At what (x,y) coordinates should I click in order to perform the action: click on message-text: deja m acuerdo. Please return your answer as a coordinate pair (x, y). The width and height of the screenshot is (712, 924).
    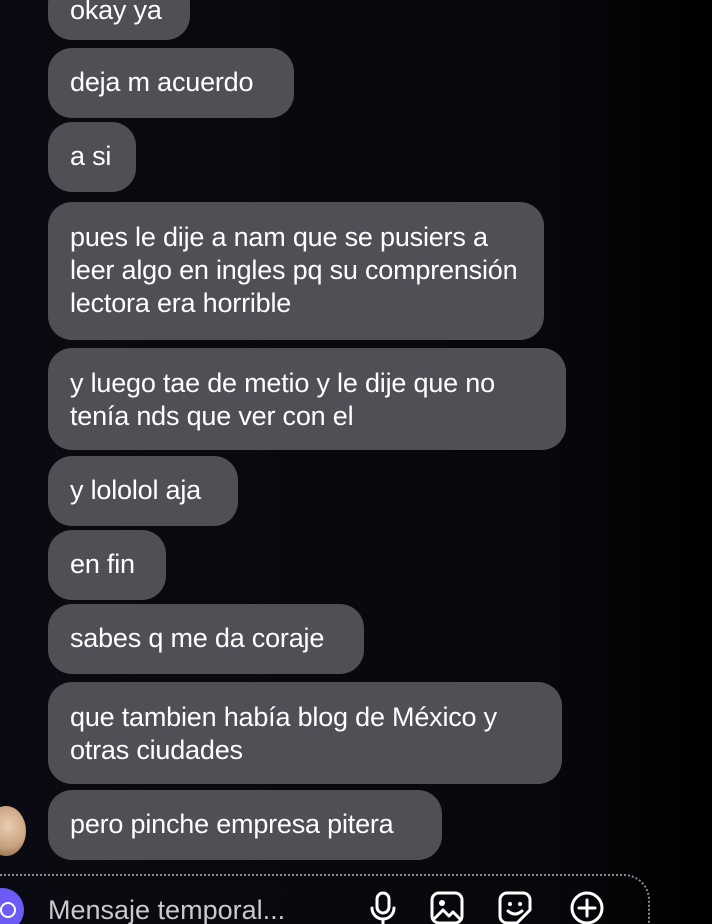
    Looking at the image, I should click on (162, 82).